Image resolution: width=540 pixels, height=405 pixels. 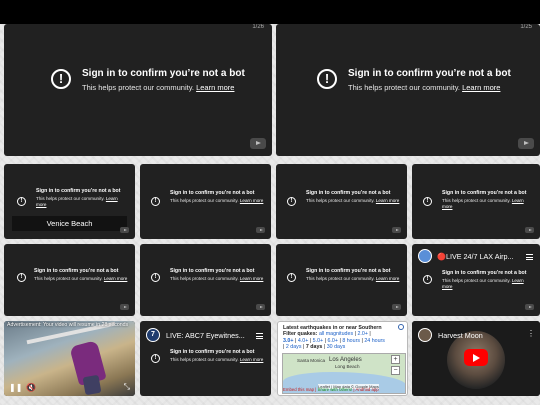 I want to click on video-tile-harvest-moon: Harvest Moon ⋮, so click(x=476, y=358).